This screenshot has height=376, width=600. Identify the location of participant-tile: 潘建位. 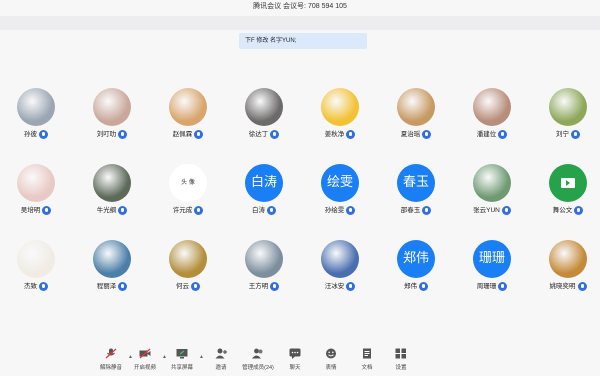
(492, 113).